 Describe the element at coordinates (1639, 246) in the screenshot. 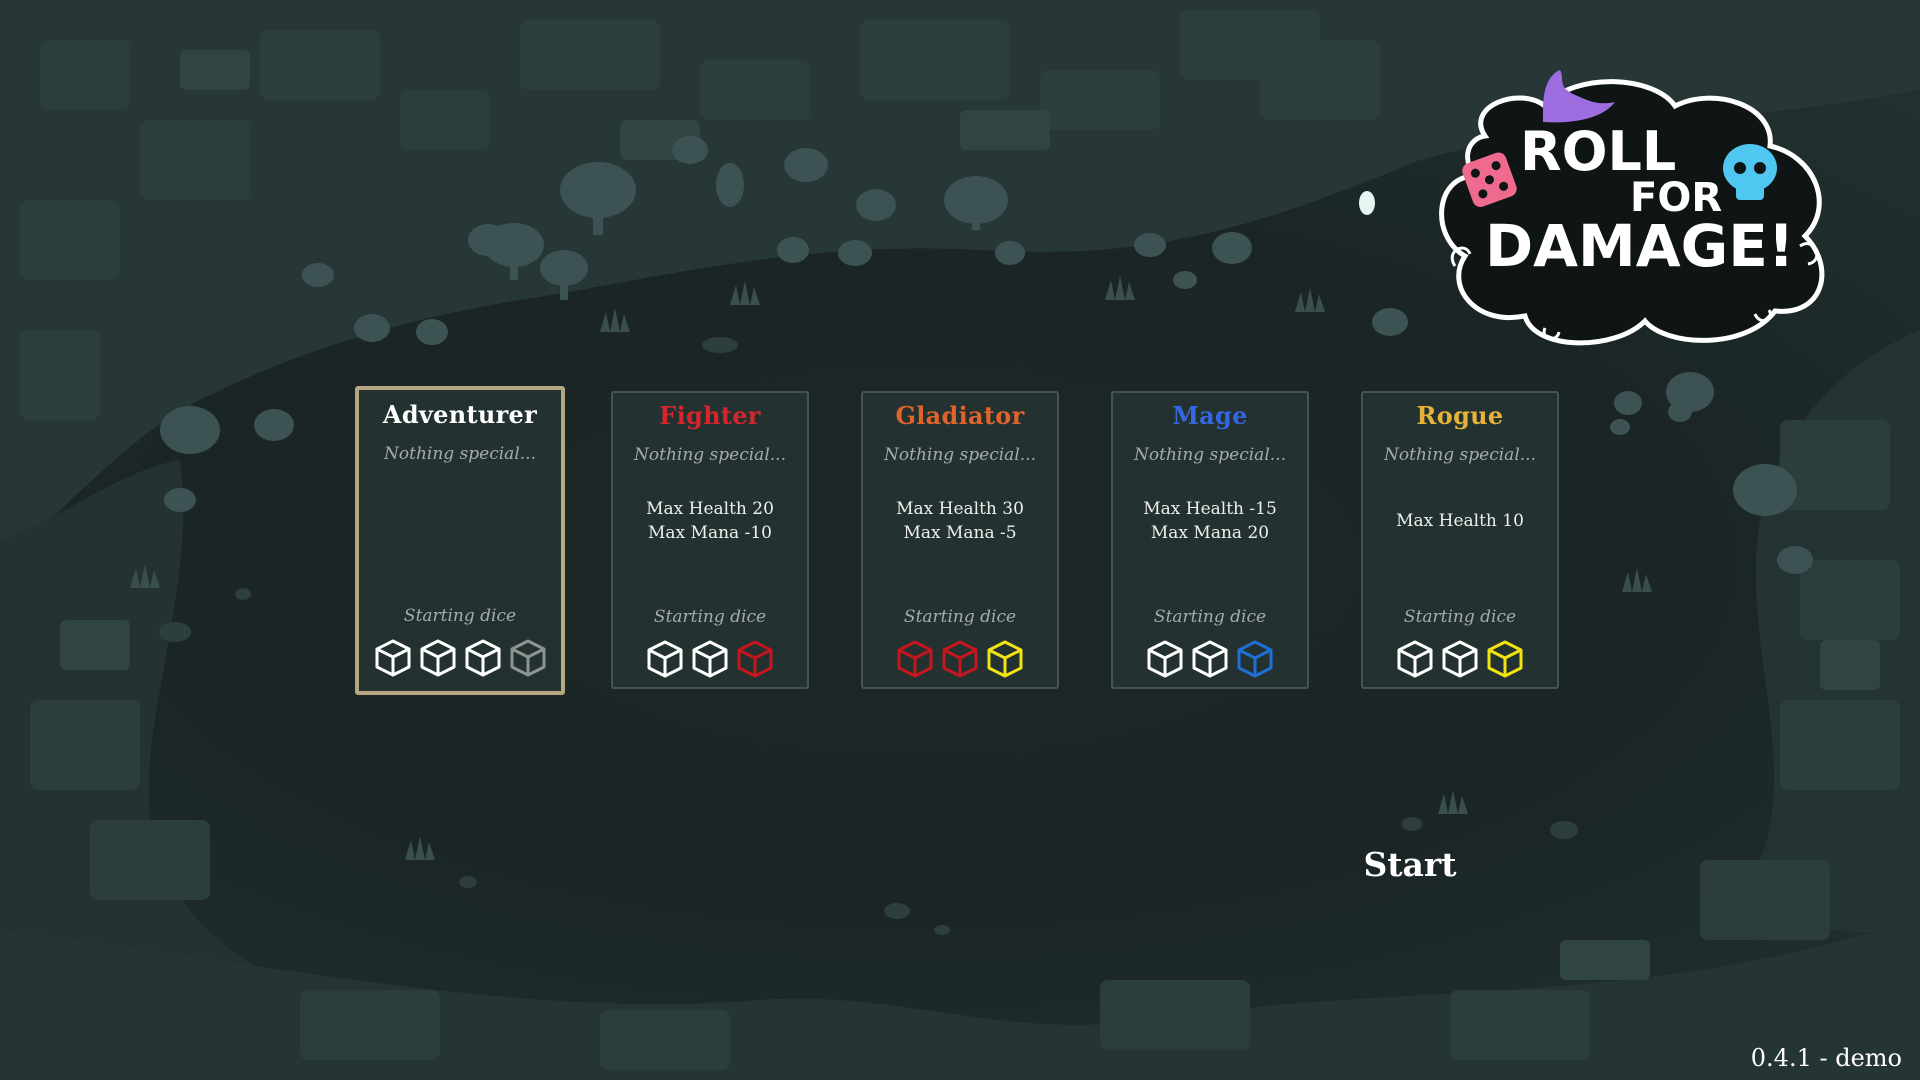

I see `logo-line-3: DAMAGE!` at that location.